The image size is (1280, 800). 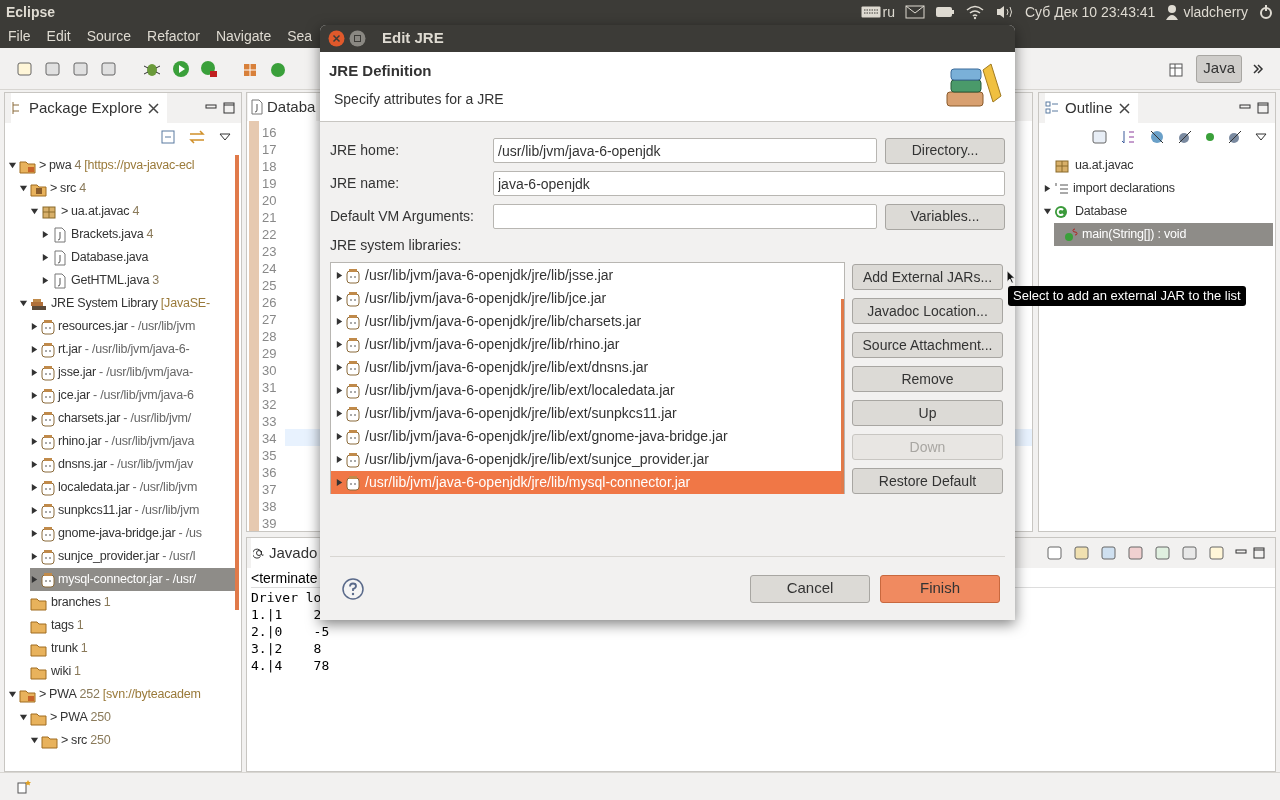 I want to click on action-button: Remove, so click(x=927, y=379).